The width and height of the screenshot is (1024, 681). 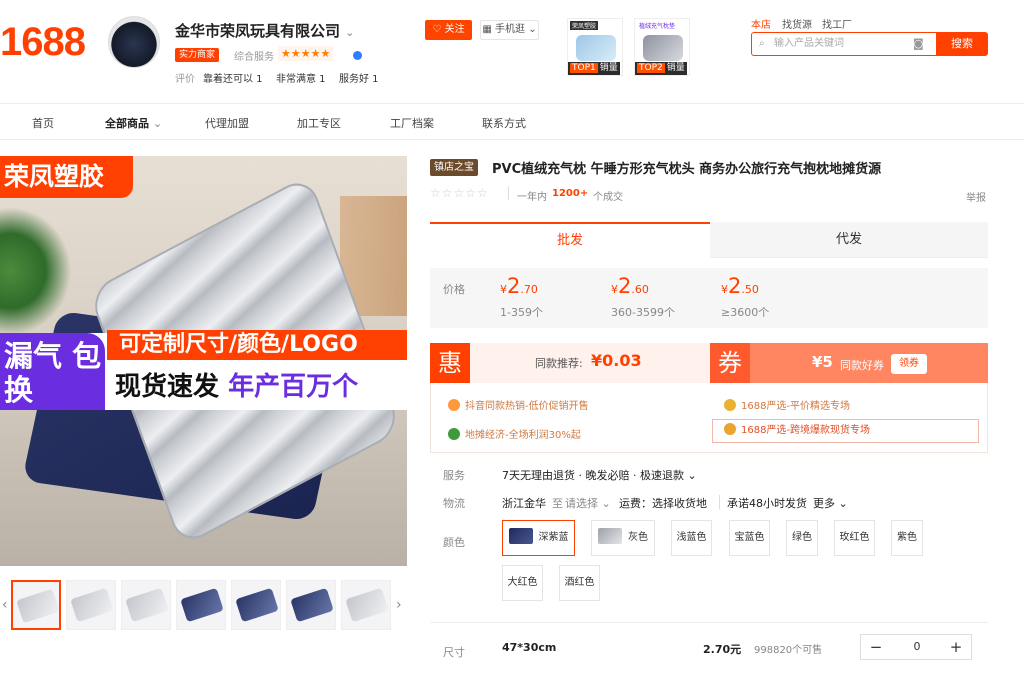 I want to click on coupon-label: 同款好券, so click(x=862, y=365).